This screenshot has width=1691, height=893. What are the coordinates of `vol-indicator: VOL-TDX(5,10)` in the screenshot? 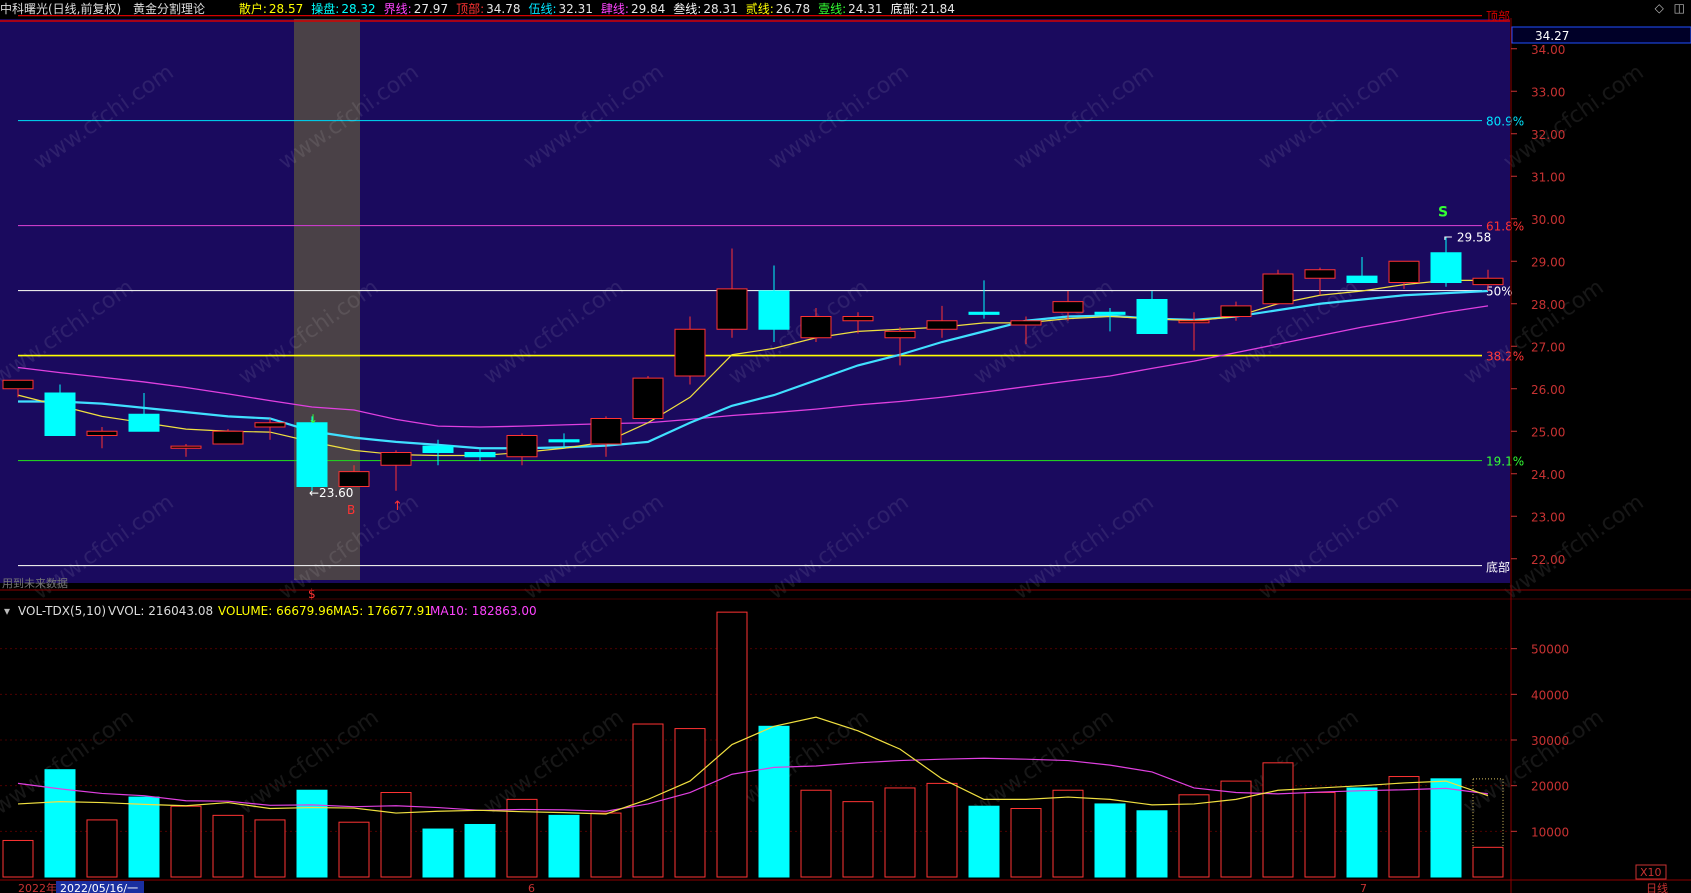 It's located at (62, 611).